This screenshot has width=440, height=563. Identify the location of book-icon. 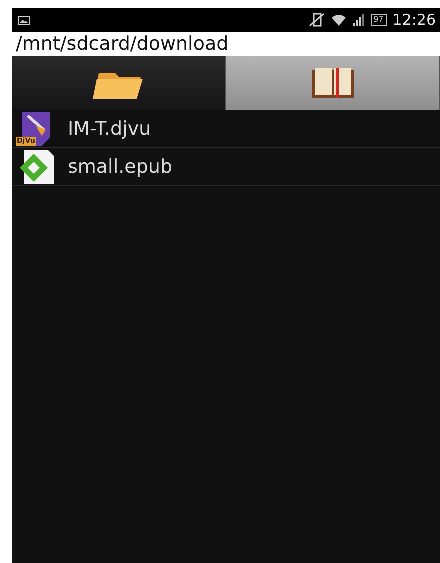
(333, 83).